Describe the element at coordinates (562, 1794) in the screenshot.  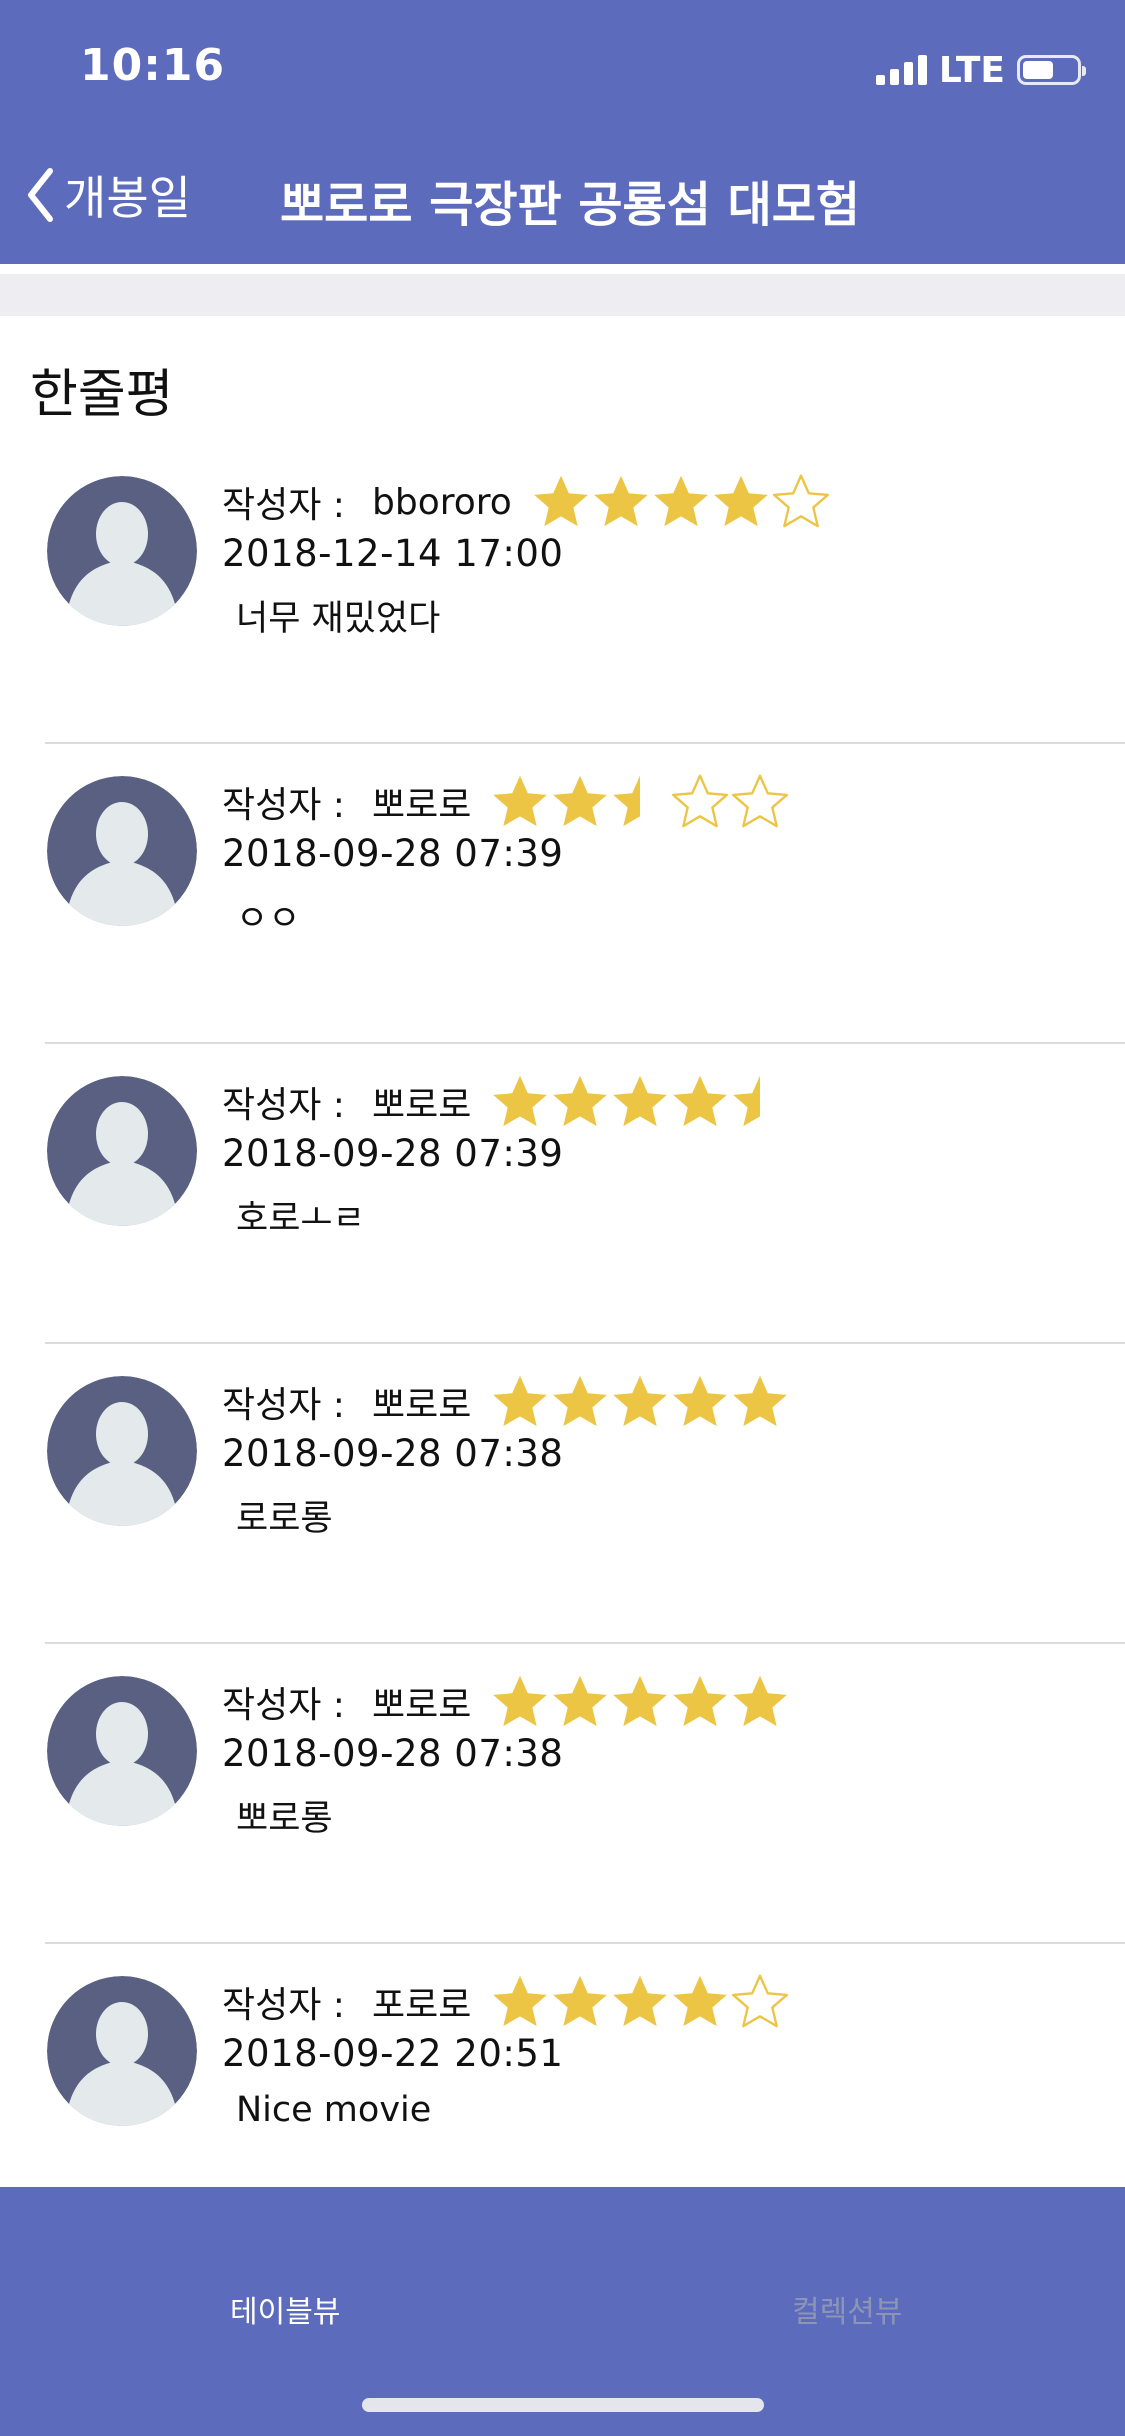
I see `review-item: 작성자 : 뽀로로 2018-09-28 07:38 뽀로롱` at that location.